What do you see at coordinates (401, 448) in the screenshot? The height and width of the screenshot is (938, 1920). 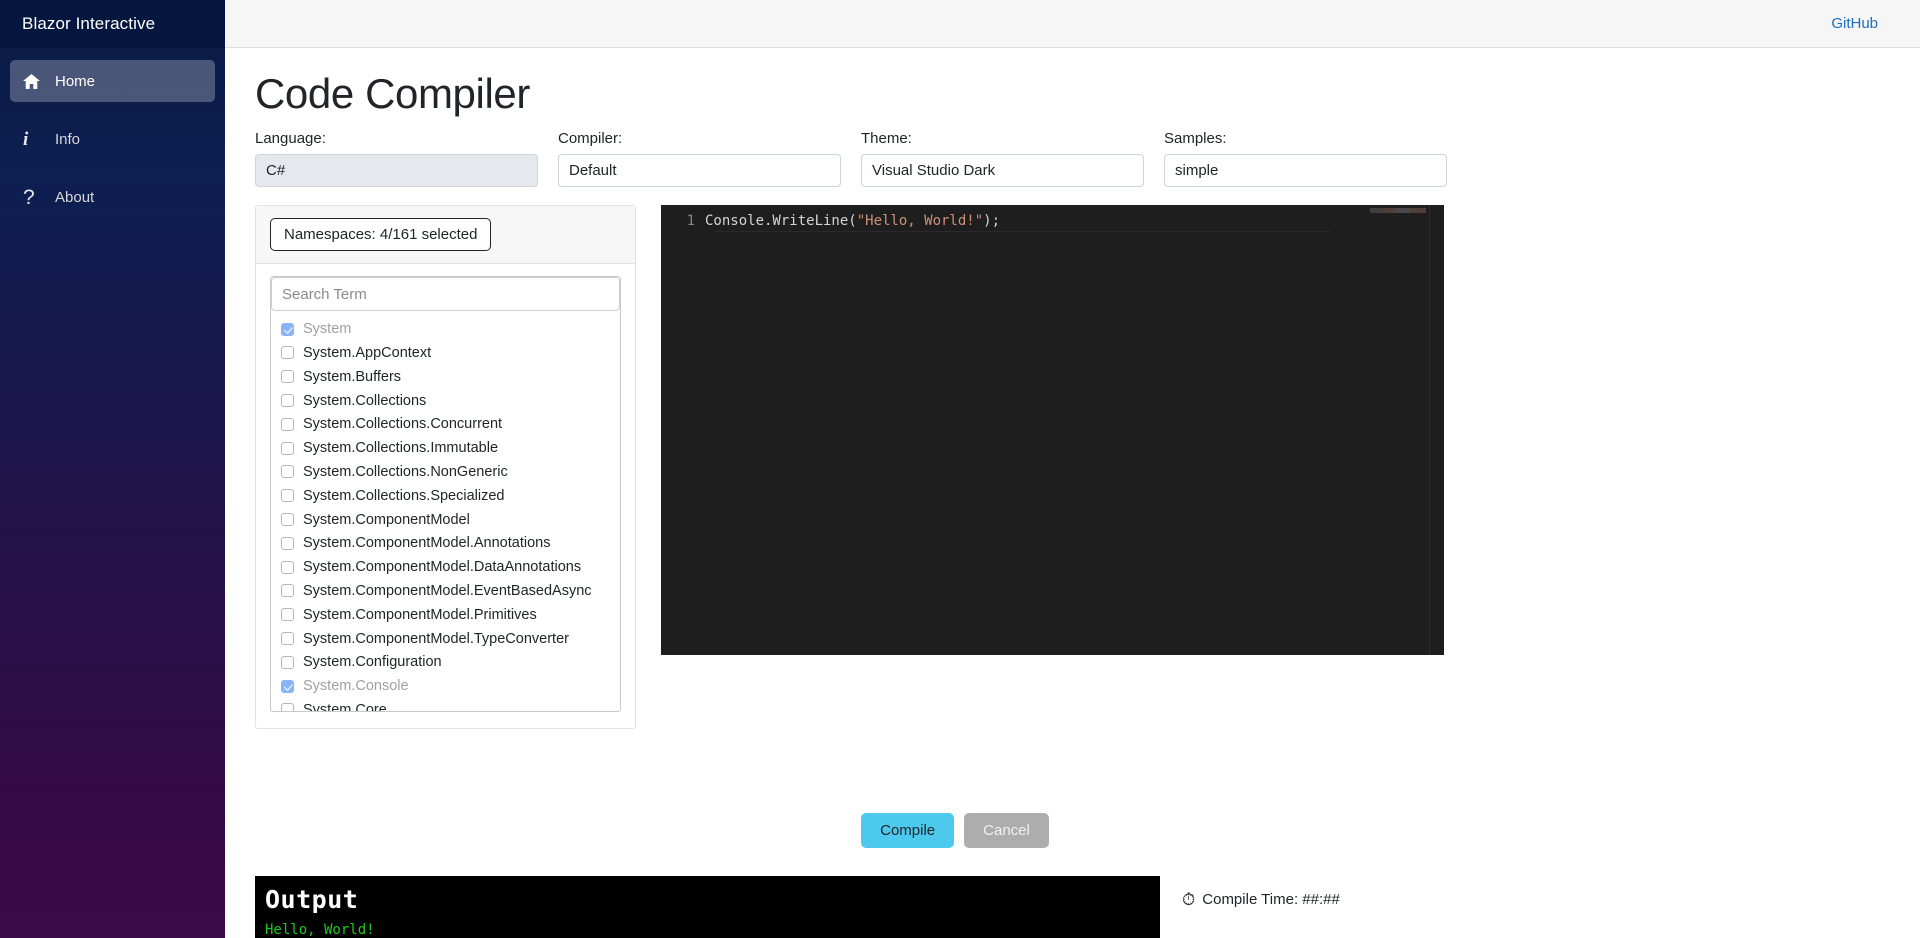 I see `namespace-label: System.Collections.Immutable` at bounding box center [401, 448].